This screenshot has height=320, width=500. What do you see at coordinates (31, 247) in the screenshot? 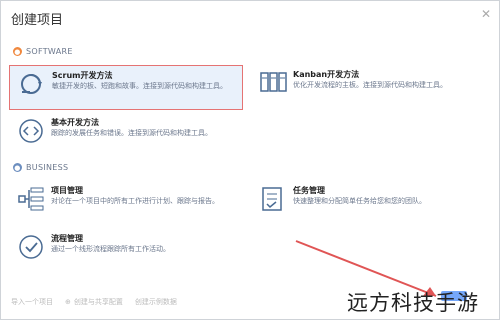
I see `check-circle-icon` at bounding box center [31, 247].